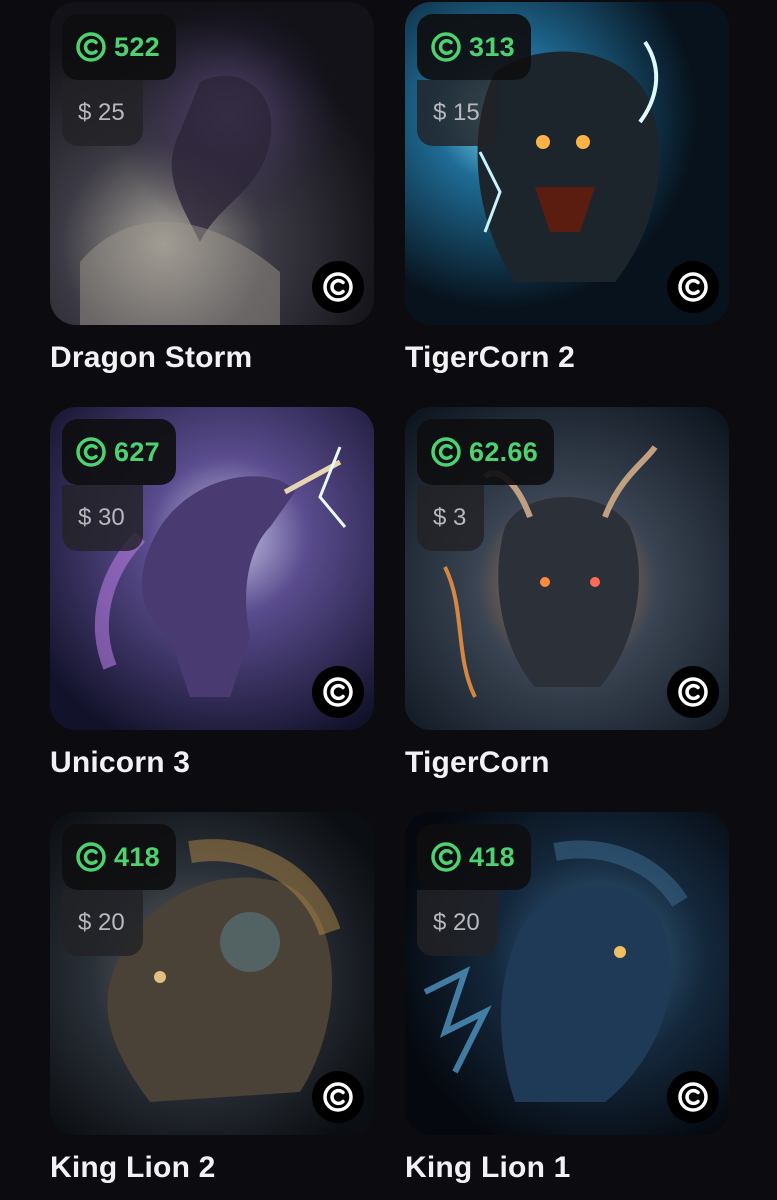  I want to click on usd-price: $ 15, so click(456, 112).